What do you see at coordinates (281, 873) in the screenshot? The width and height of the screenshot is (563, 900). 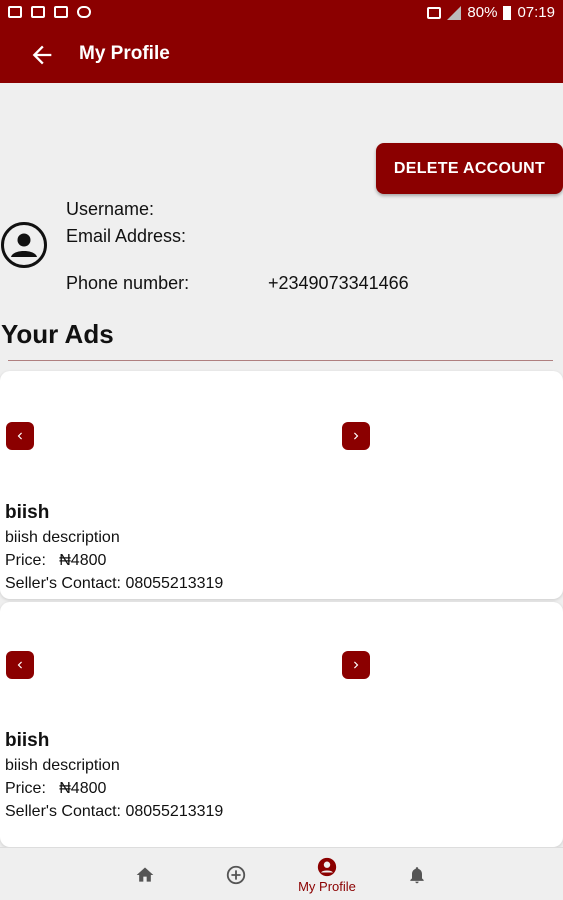 I see `bottom-nav: My Profile` at bounding box center [281, 873].